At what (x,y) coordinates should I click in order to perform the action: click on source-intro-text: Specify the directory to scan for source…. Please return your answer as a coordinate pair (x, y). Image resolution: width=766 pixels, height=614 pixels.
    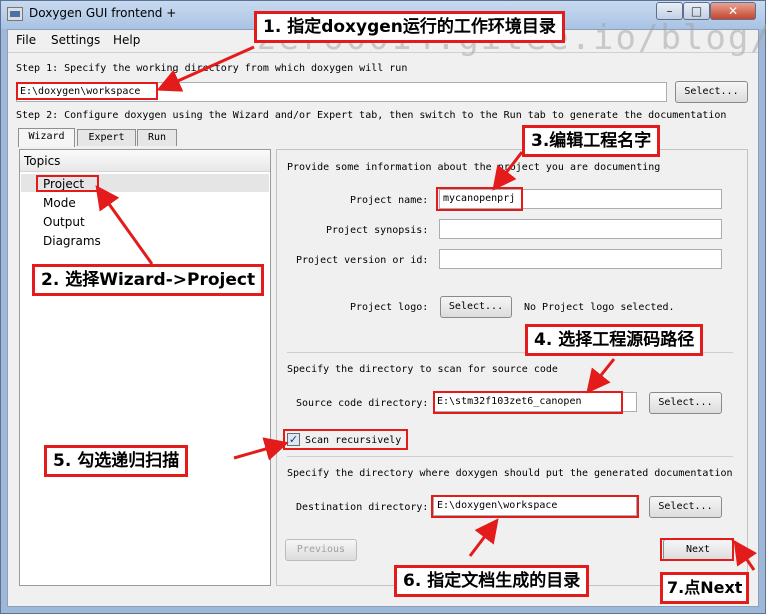
    Looking at the image, I should click on (422, 369).